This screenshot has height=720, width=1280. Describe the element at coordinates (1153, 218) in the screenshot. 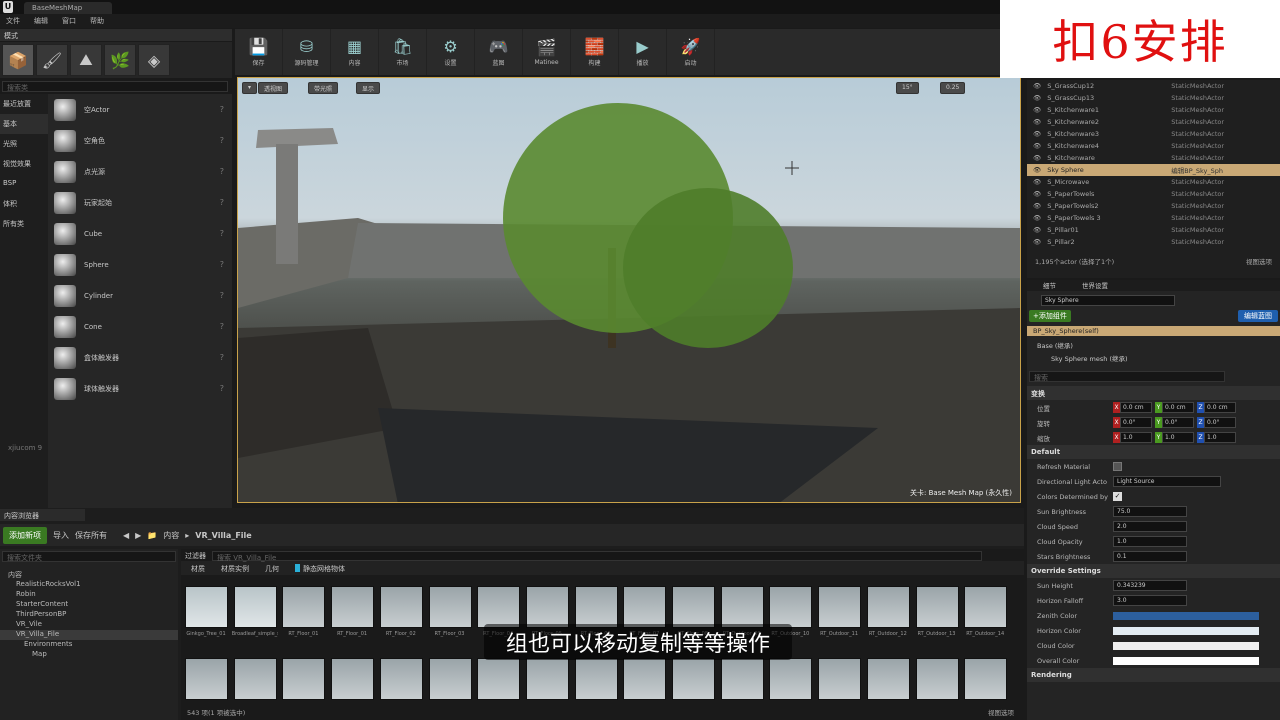

I see `table-row: 👁 S_PaperTowels 3 StaticMeshActor` at that location.